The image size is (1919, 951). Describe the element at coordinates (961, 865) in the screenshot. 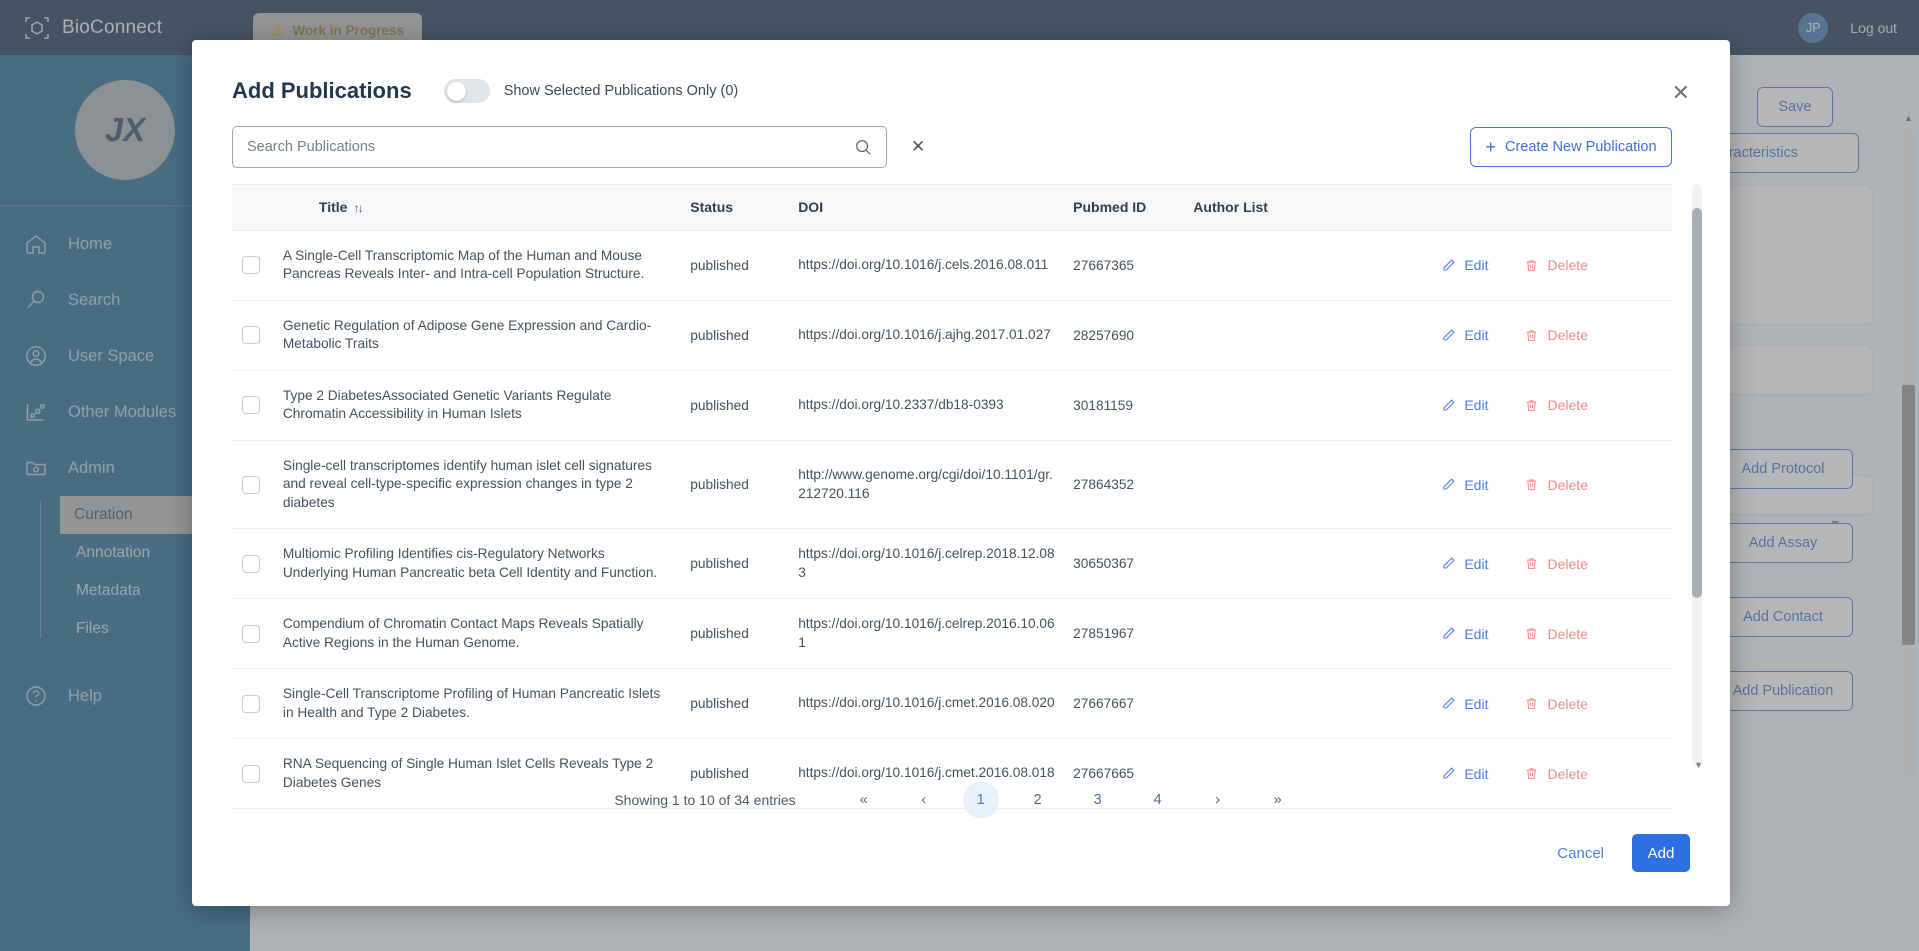

I see `dialog-footer: Cancel Add` at that location.